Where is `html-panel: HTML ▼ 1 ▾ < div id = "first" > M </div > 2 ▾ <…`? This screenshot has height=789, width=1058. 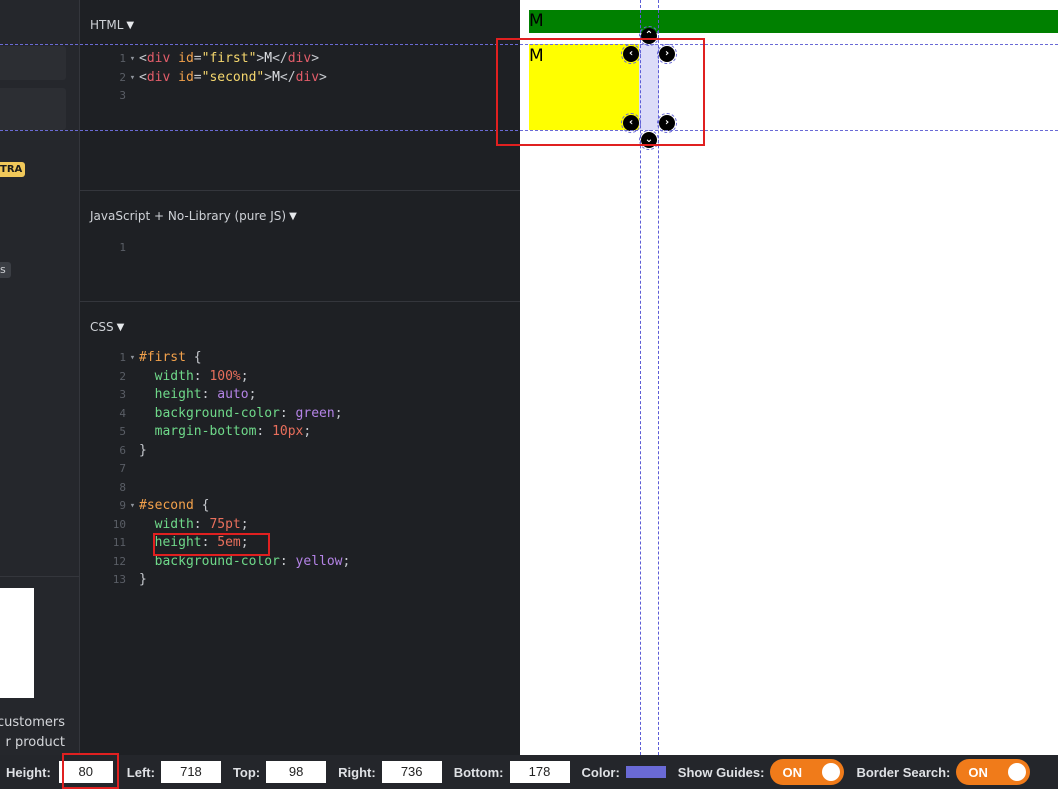
html-panel: HTML ▼ 1 ▾ < div id = "first" > M </div > 2 ▾ <… is located at coordinates (300, 95).